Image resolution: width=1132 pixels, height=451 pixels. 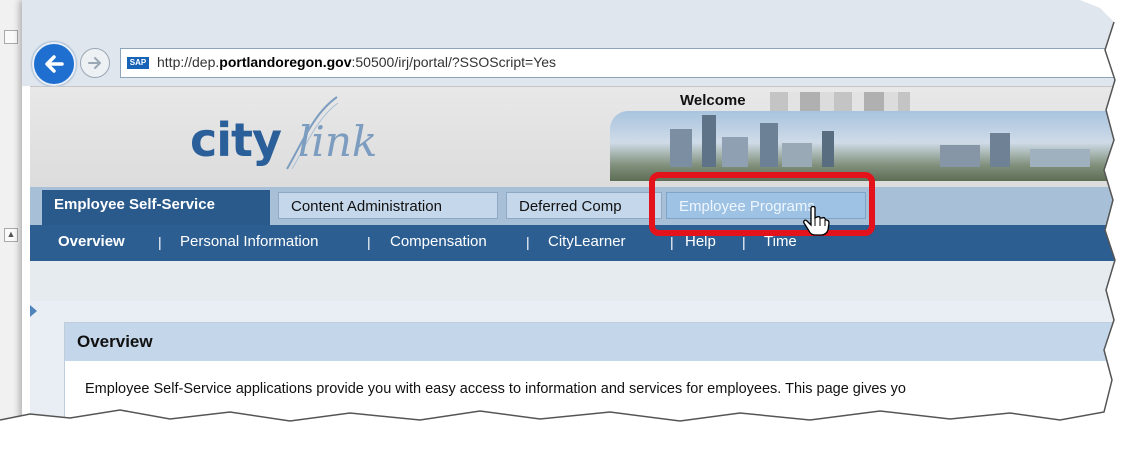 What do you see at coordinates (338, 141) in the screenshot?
I see `logo-link-text: link` at bounding box center [338, 141].